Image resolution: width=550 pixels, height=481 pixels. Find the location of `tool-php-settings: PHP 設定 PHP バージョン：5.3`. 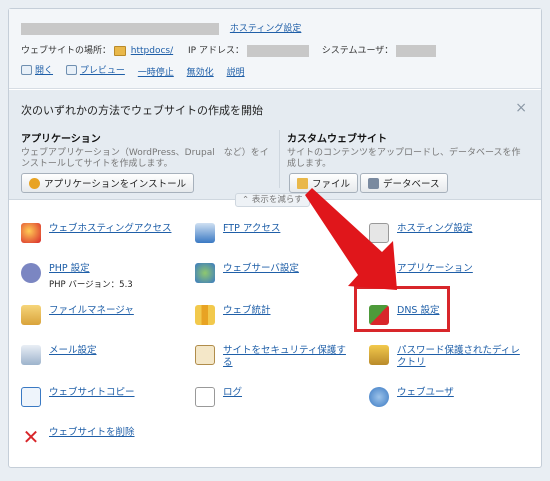

tool-php-settings: PHP 設定 PHP バージョン：5.3 is located at coordinates (77, 276).